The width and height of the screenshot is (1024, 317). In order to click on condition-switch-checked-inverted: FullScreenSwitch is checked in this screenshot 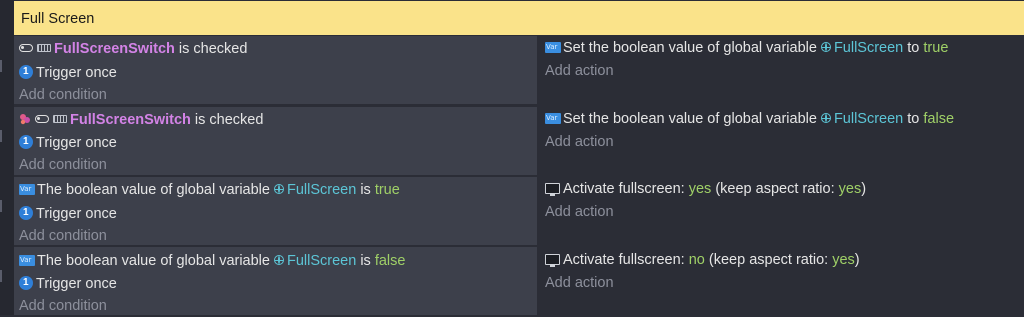, I will do `click(141, 120)`.